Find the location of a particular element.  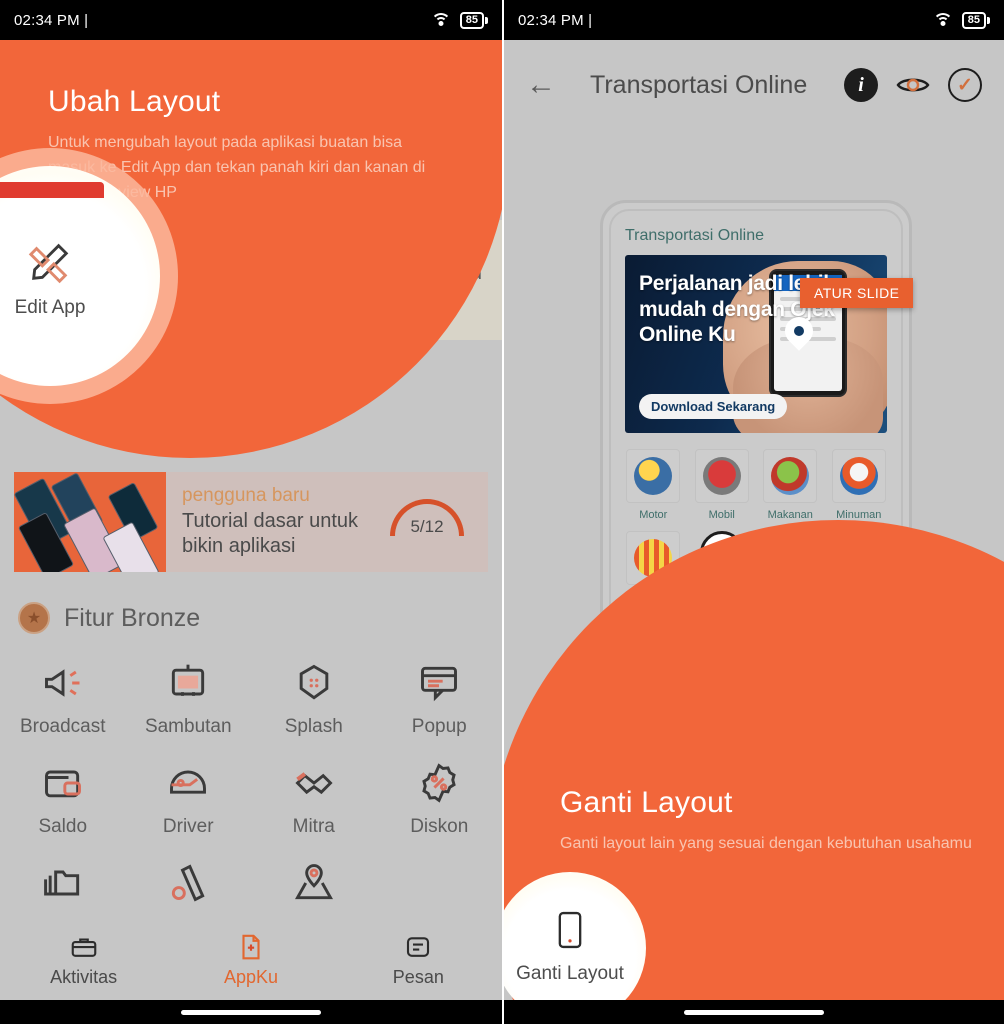

preview-input-field is located at coordinates (756, 637).